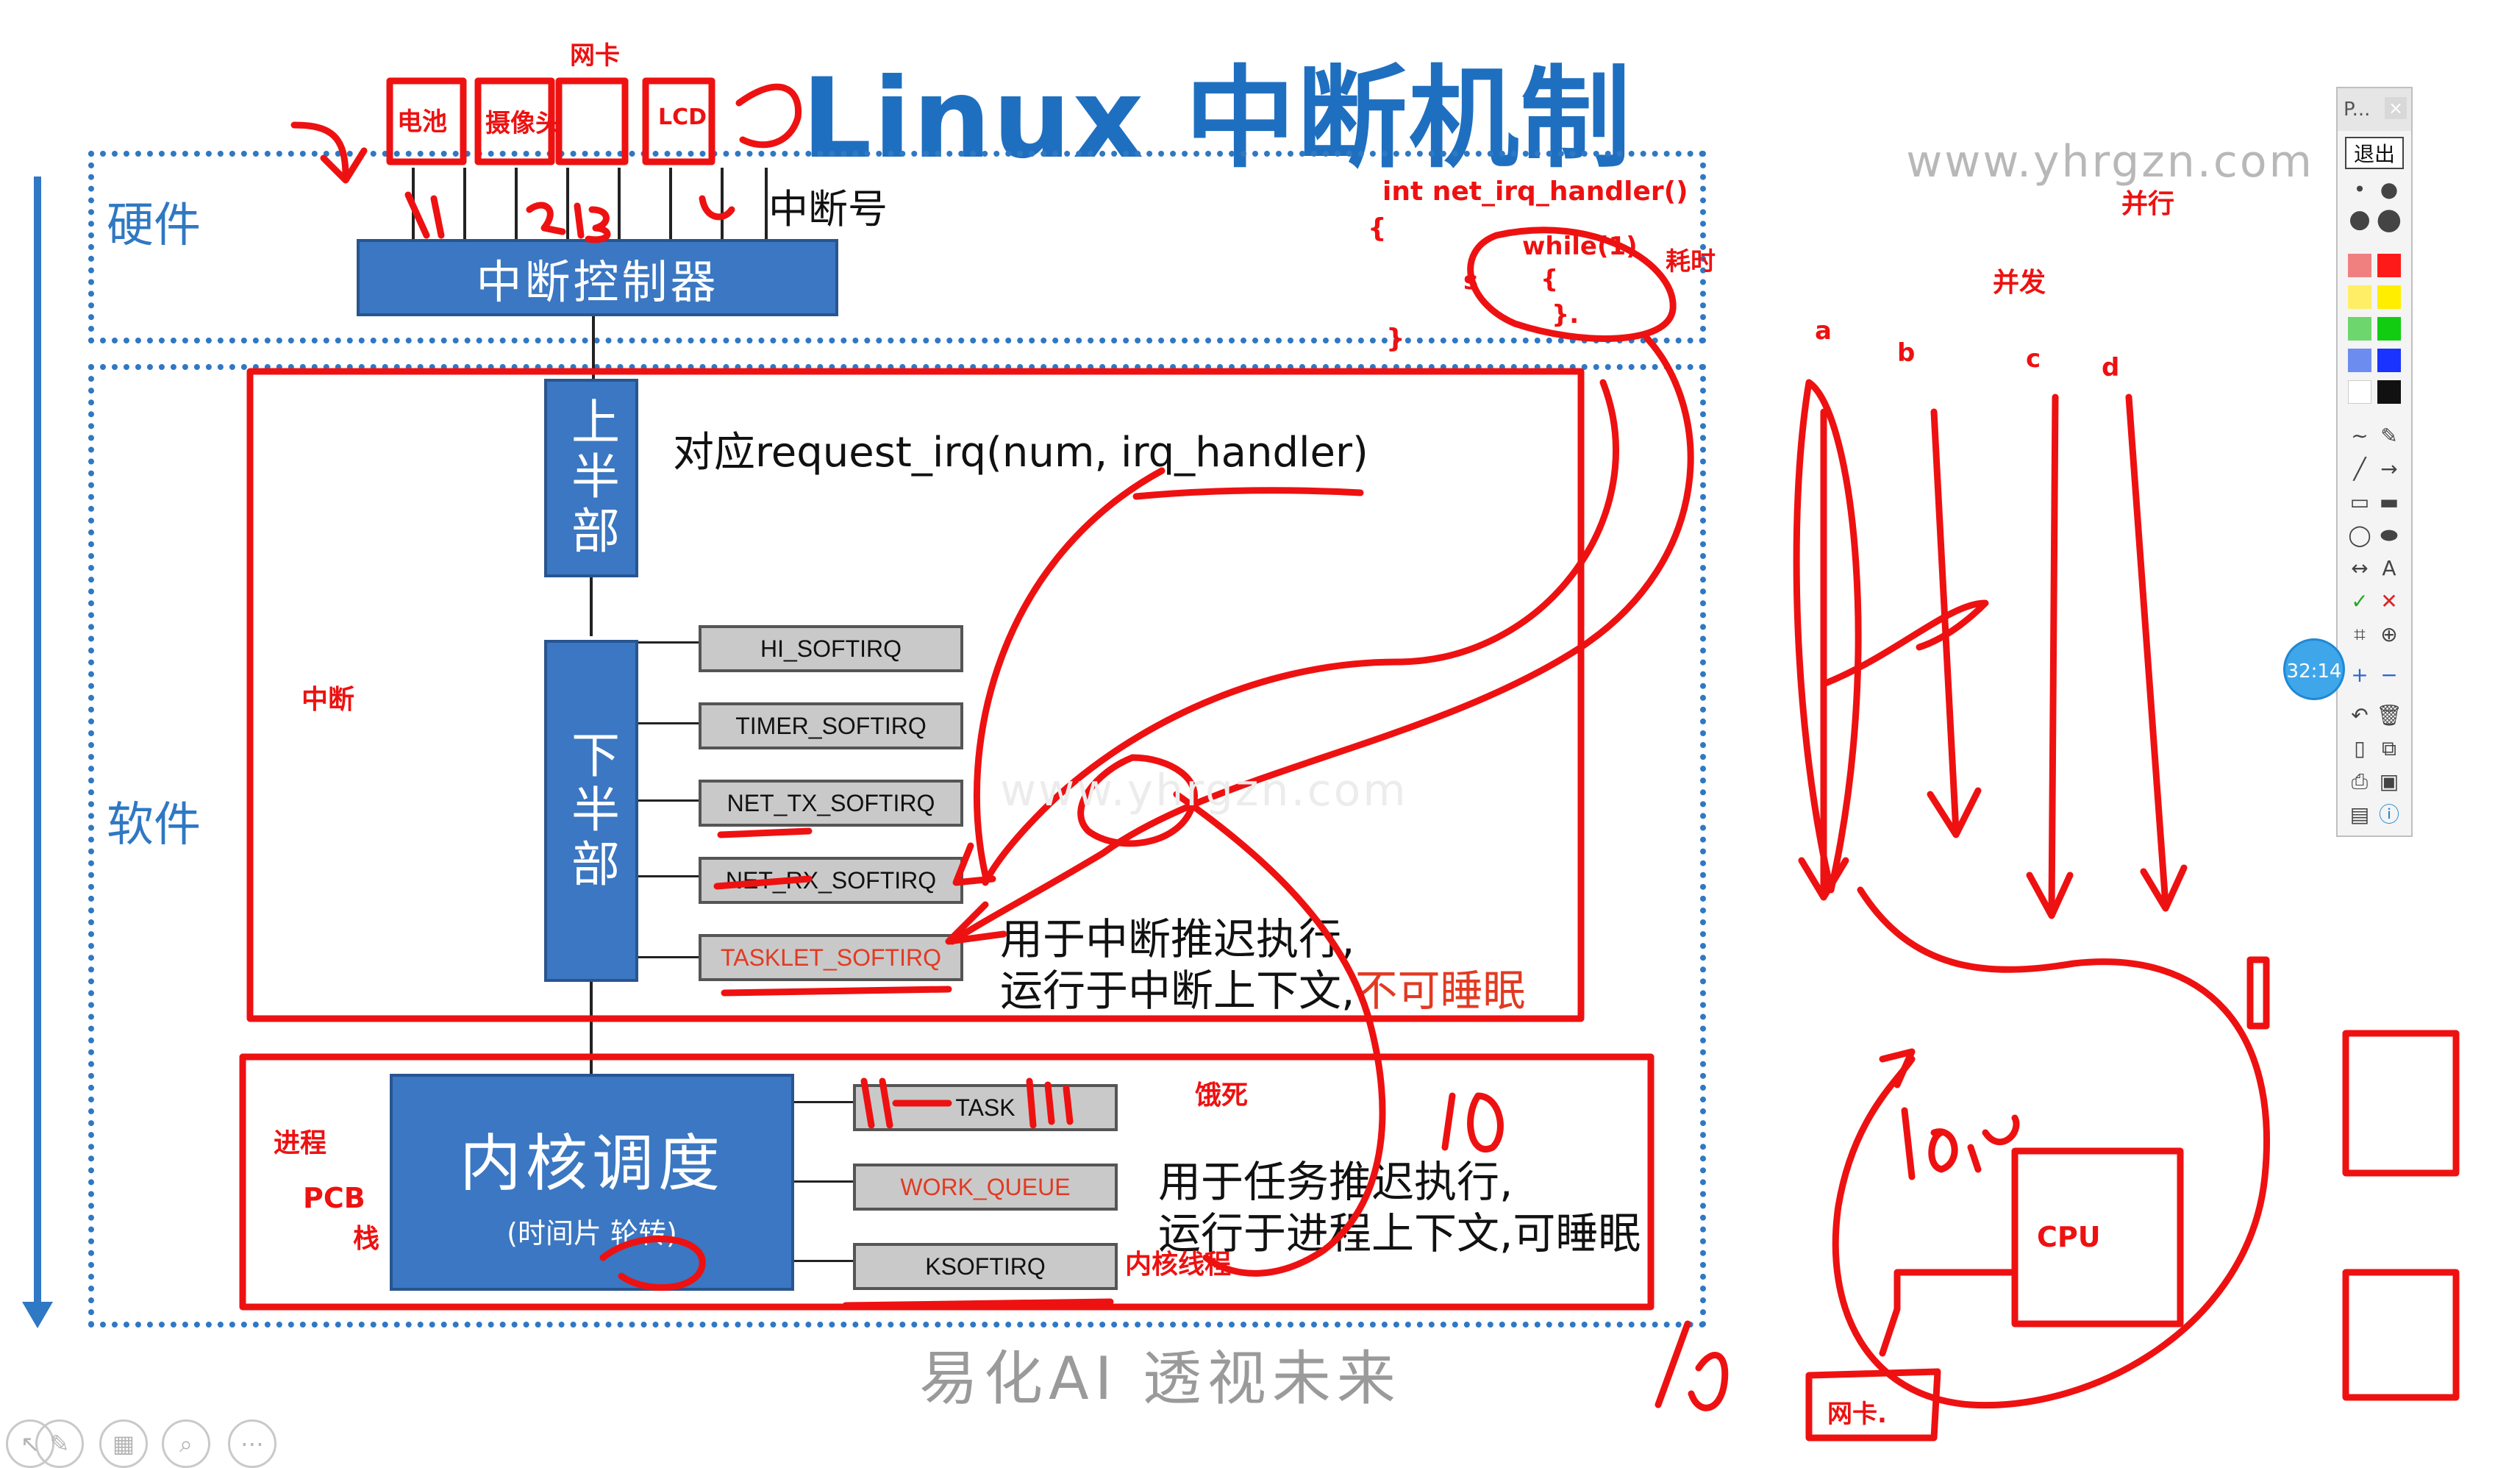 This screenshot has height=1468, width=2520. Describe the element at coordinates (1691, 262) in the screenshot. I see `label-haoshi: 耗时` at that location.